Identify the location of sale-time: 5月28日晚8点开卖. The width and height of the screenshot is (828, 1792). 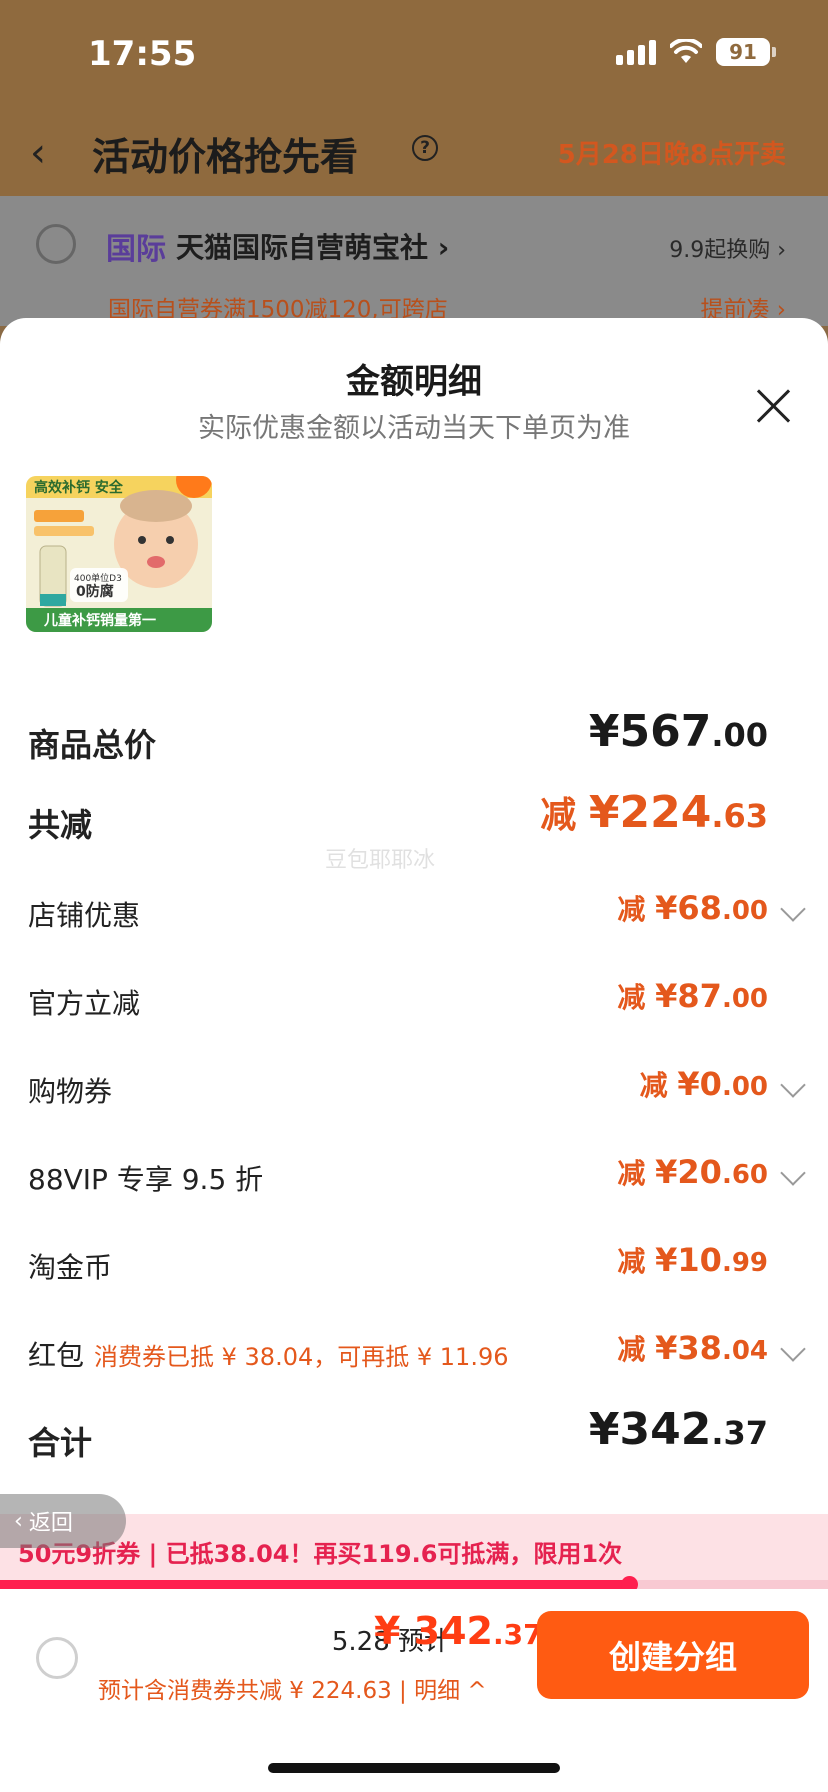
(671, 155).